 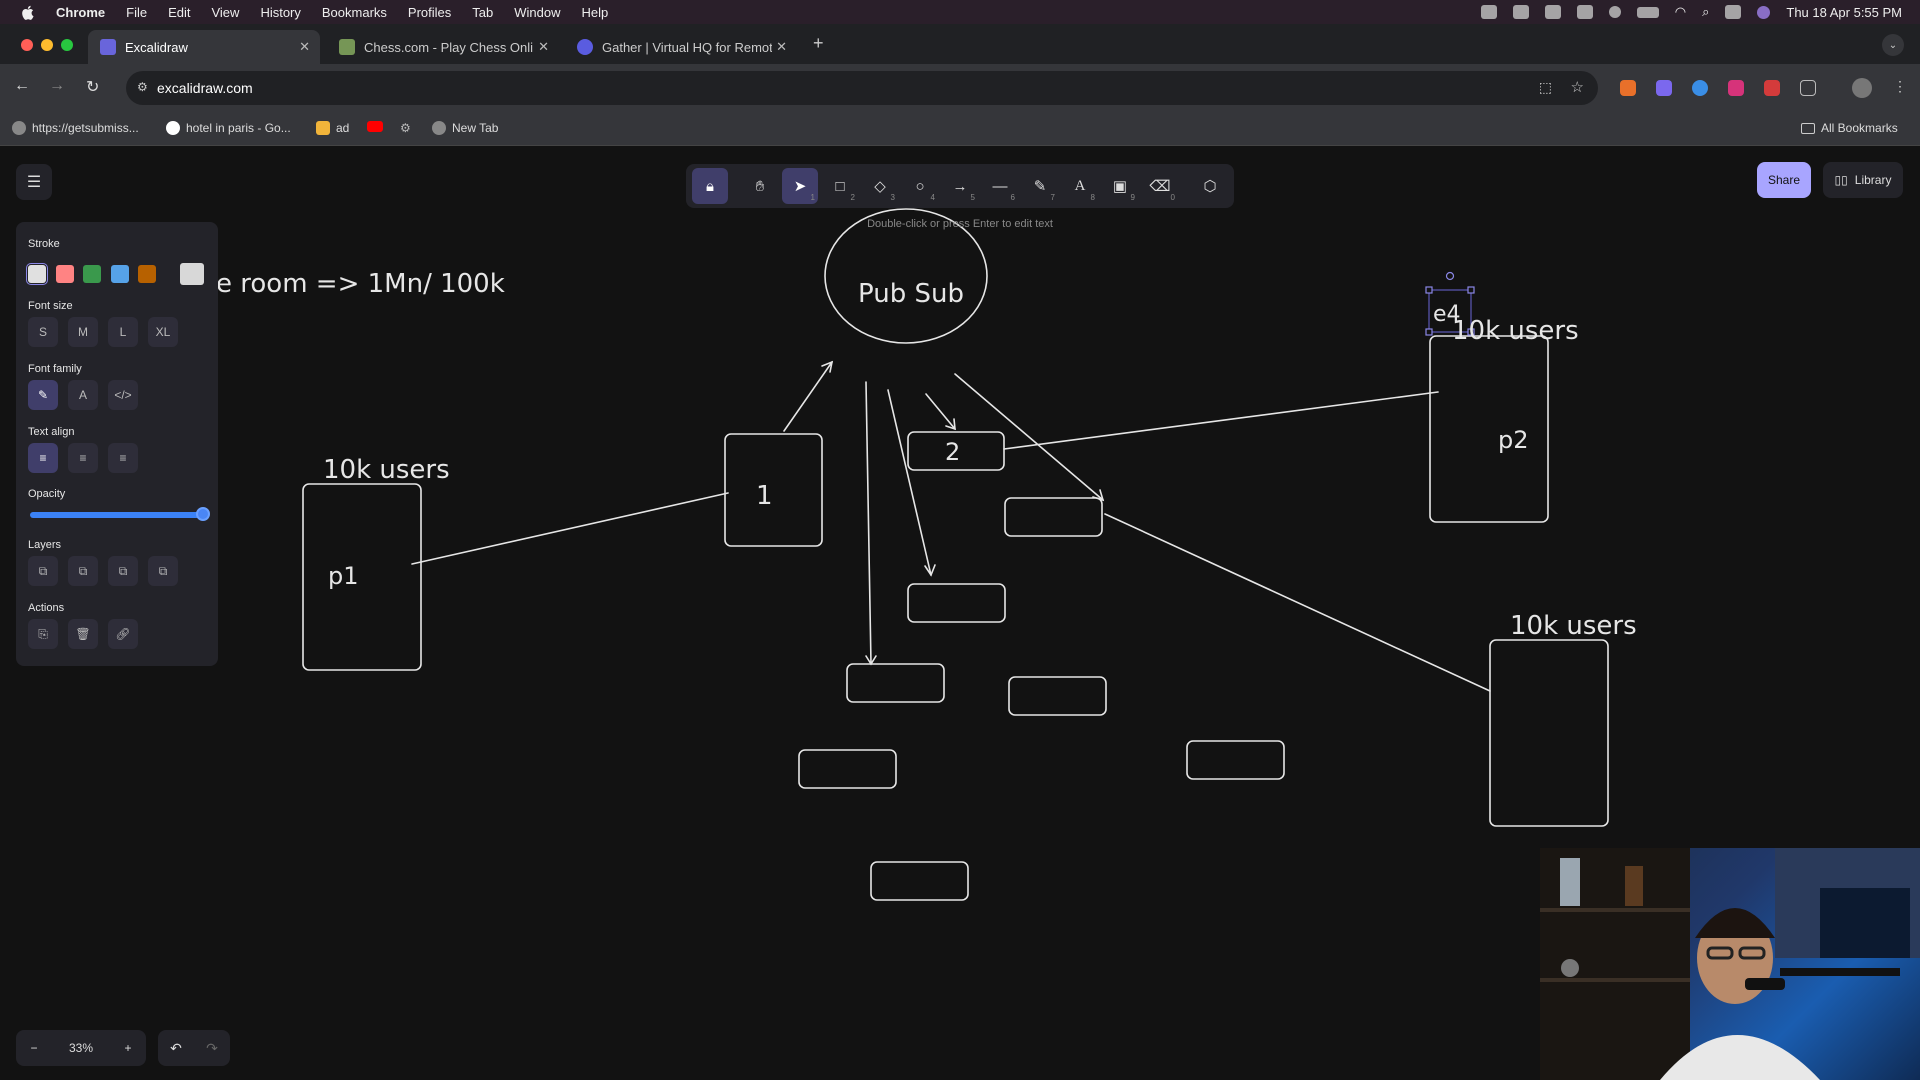 What do you see at coordinates (1764, 12) in the screenshot?
I see `siri-icon` at bounding box center [1764, 12].